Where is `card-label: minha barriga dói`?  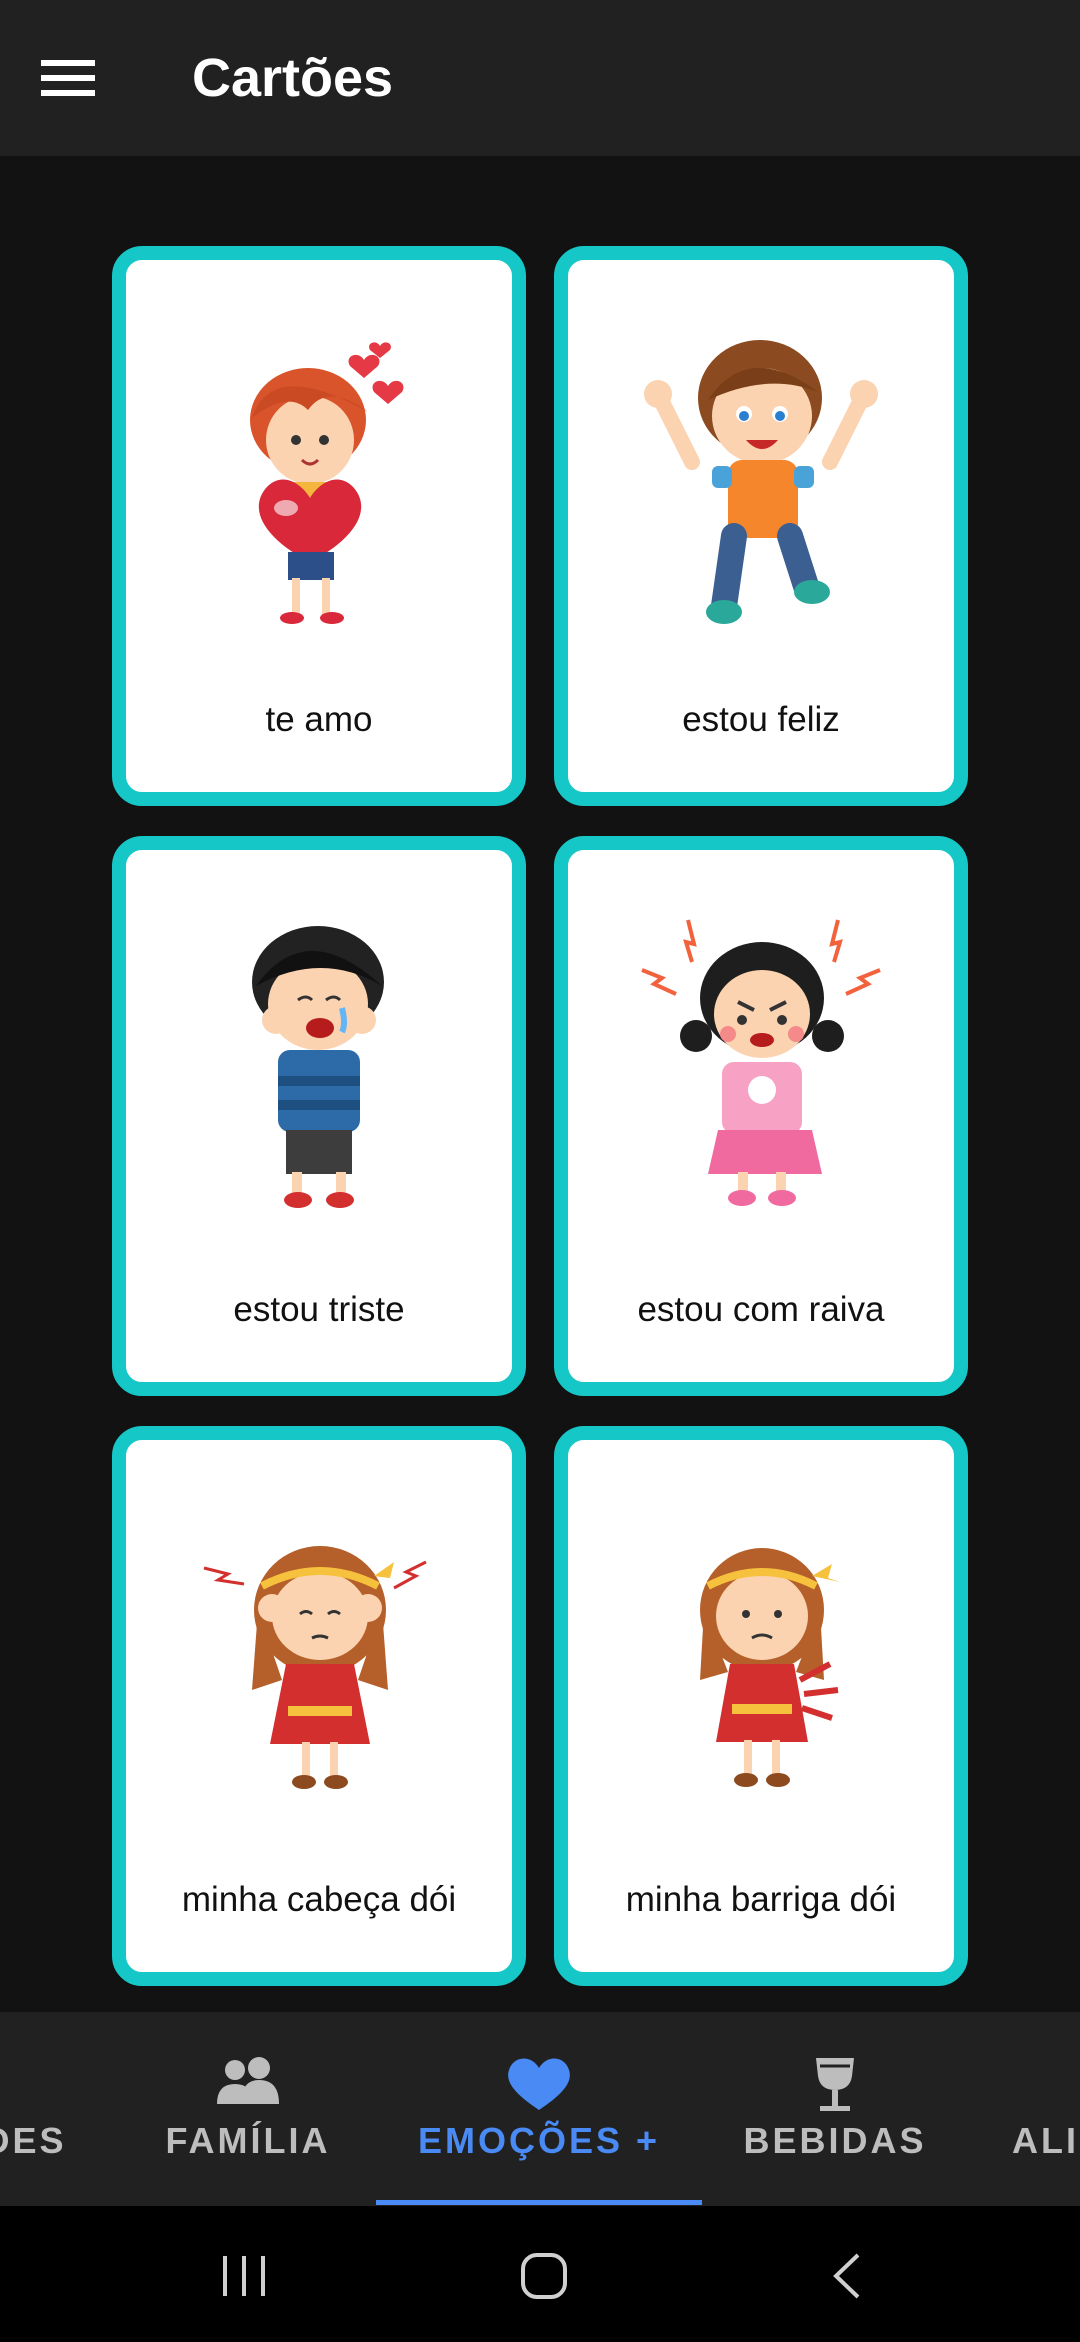
card-label: minha barriga dói is located at coordinates (761, 1899).